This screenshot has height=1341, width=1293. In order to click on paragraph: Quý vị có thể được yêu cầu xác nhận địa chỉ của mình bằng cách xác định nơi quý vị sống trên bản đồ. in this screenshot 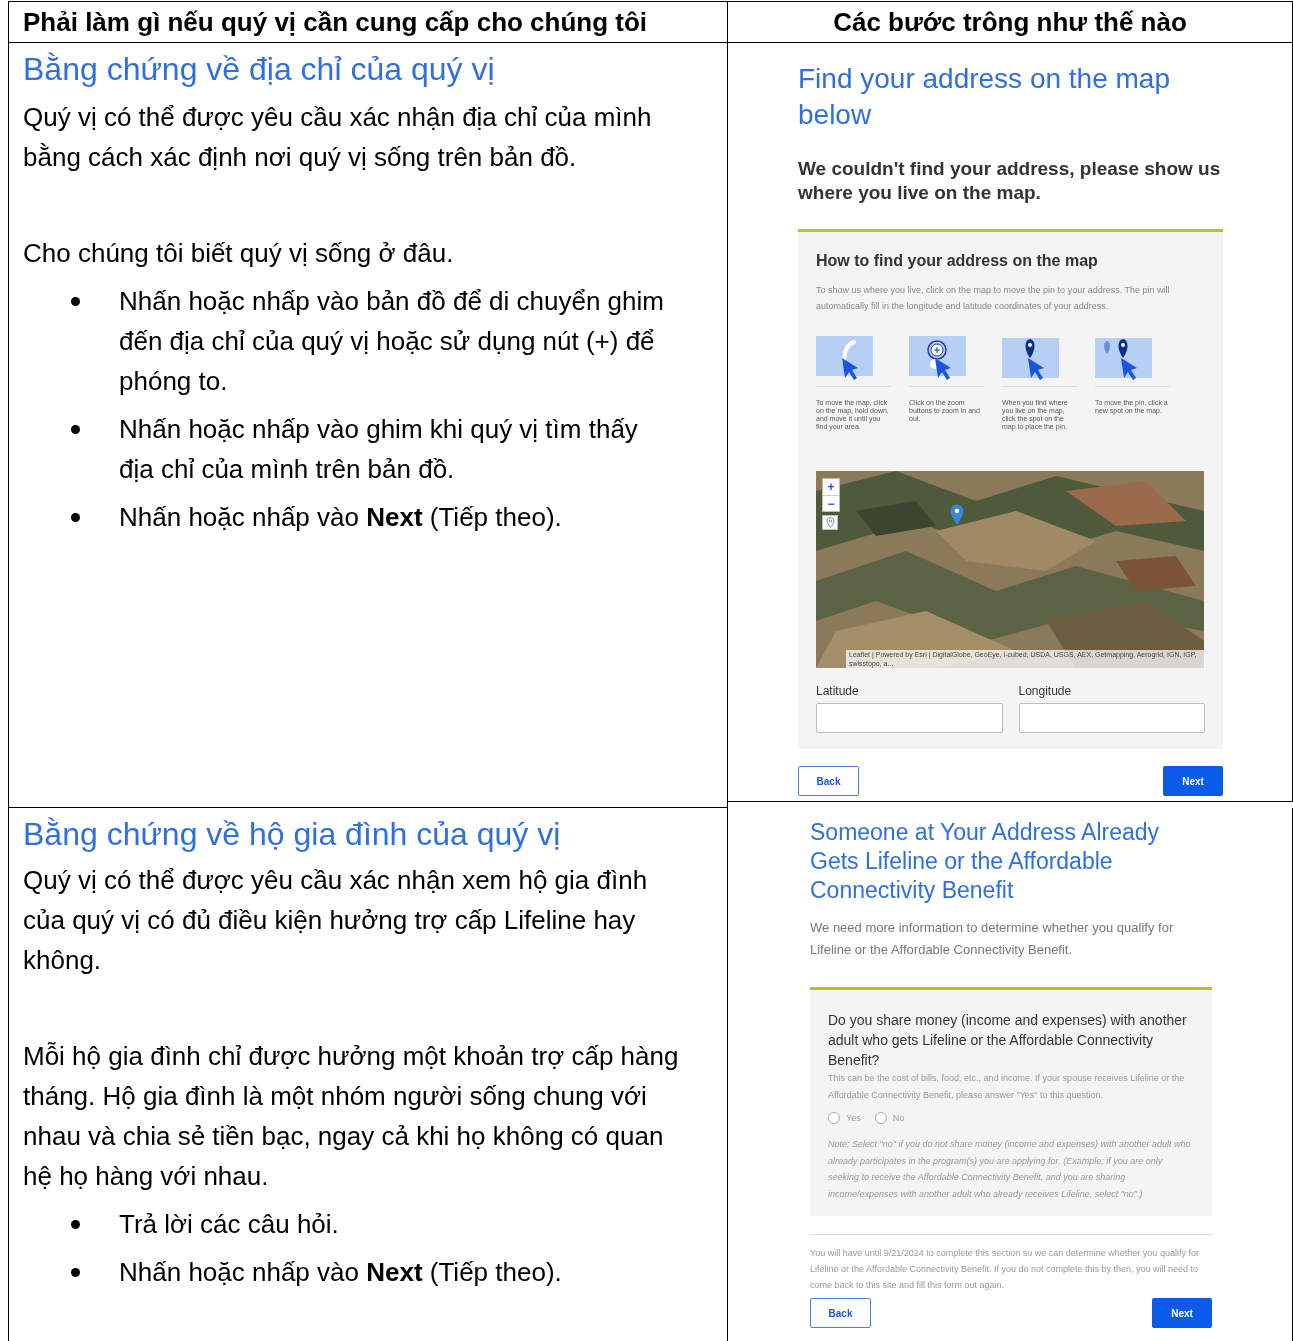, I will do `click(338, 137)`.